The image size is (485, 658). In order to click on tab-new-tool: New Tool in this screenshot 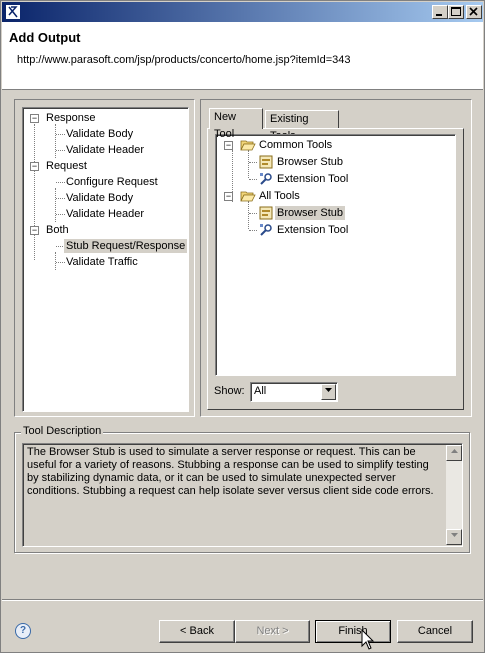, I will do `click(236, 124)`.